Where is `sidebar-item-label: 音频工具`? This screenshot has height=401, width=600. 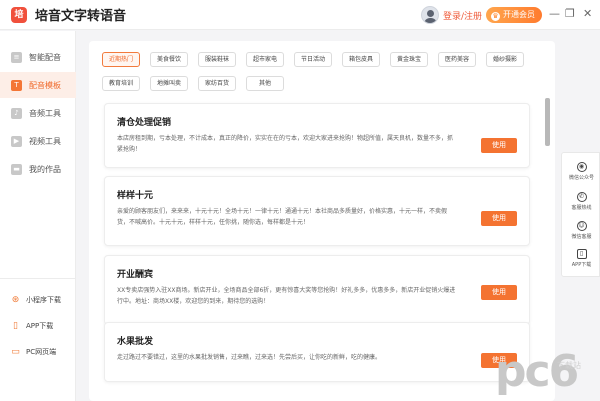 sidebar-item-label: 音频工具 is located at coordinates (45, 113).